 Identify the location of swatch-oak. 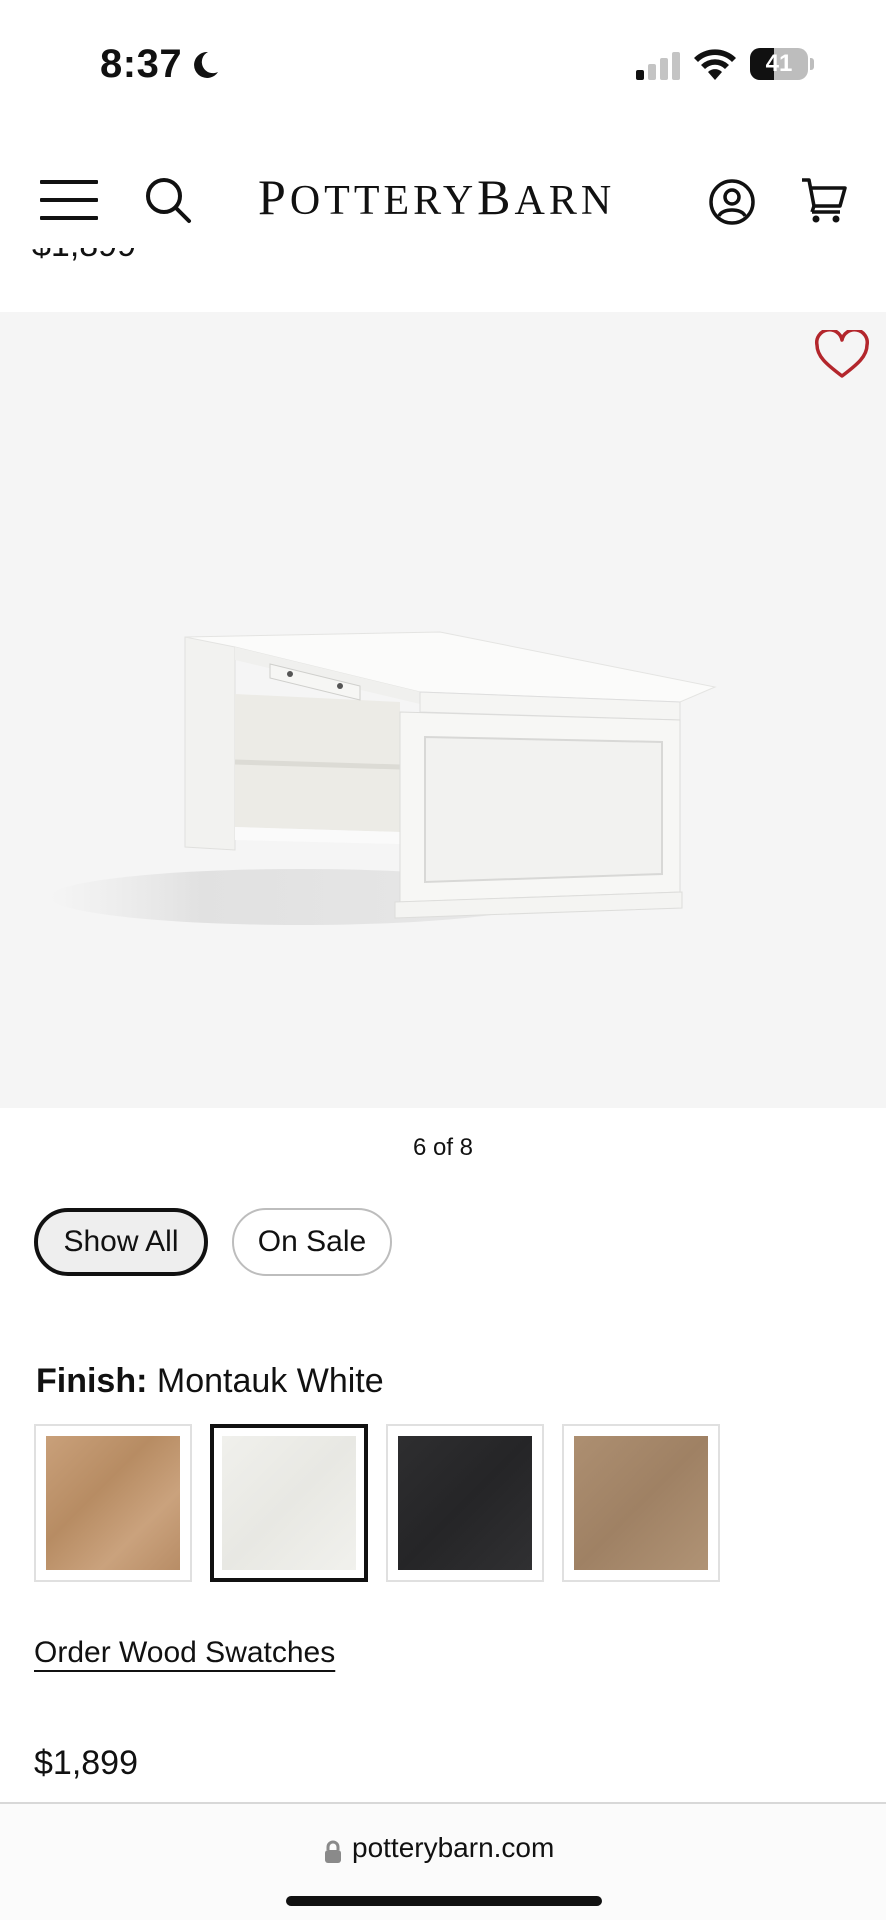
(113, 1503).